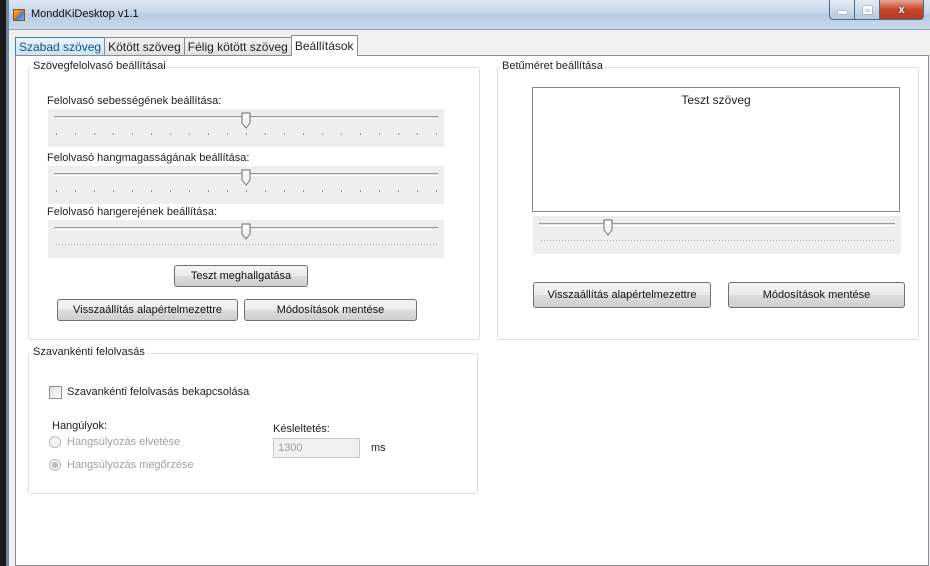 The height and width of the screenshot is (566, 930). Describe the element at coordinates (85, 14) in the screenshot. I see `window-title: MonddKiDesktop v1.1` at that location.